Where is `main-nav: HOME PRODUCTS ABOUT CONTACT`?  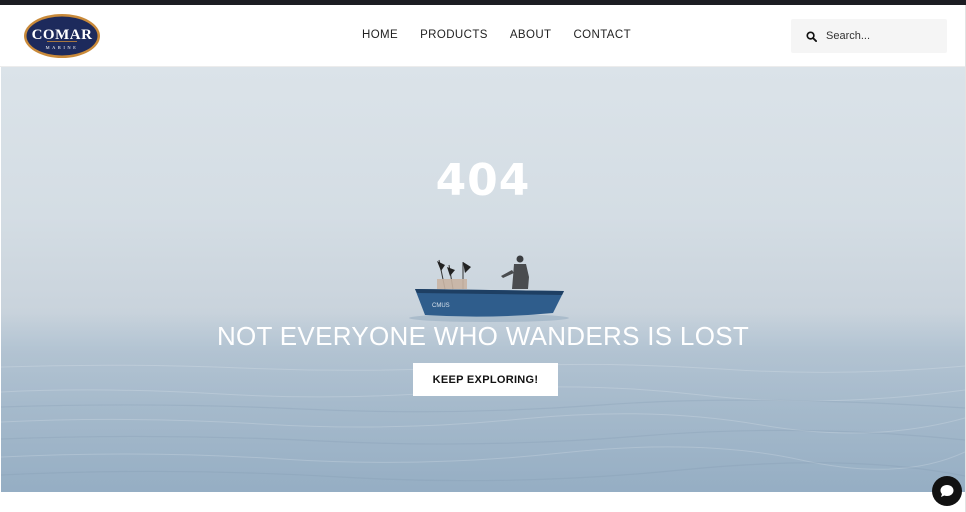 main-nav: HOME PRODUCTS ABOUT CONTACT is located at coordinates (507, 35).